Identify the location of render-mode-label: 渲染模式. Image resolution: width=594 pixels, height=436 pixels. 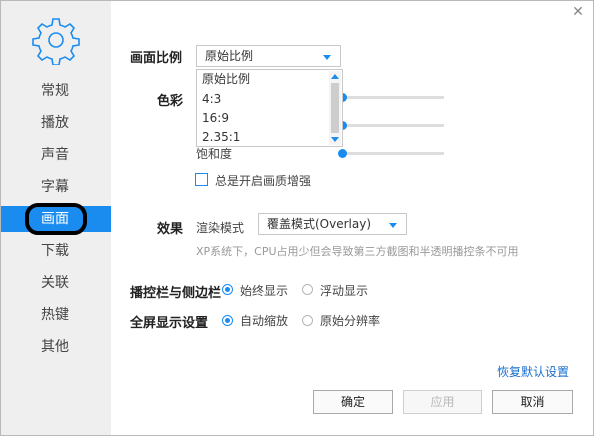
(220, 228).